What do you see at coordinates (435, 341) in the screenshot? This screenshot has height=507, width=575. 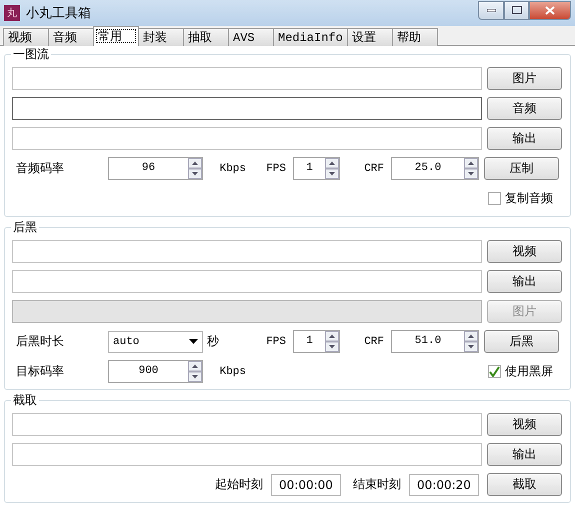 I see `number-spinner: 51.0` at bounding box center [435, 341].